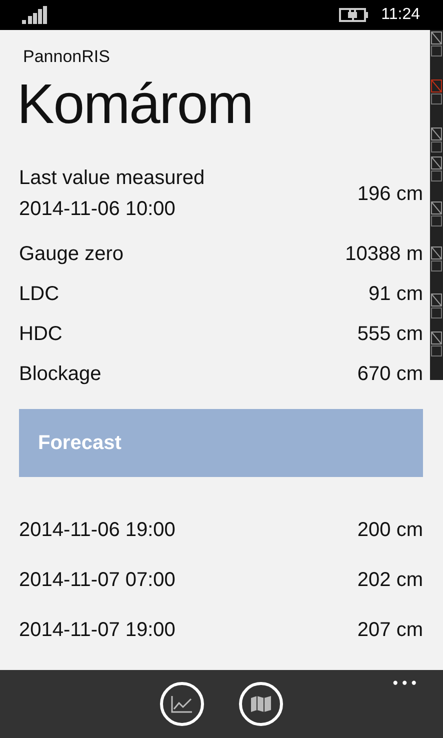 The width and height of the screenshot is (443, 738). I want to click on forecast-time: 2014-11-07 19:00, so click(97, 630).